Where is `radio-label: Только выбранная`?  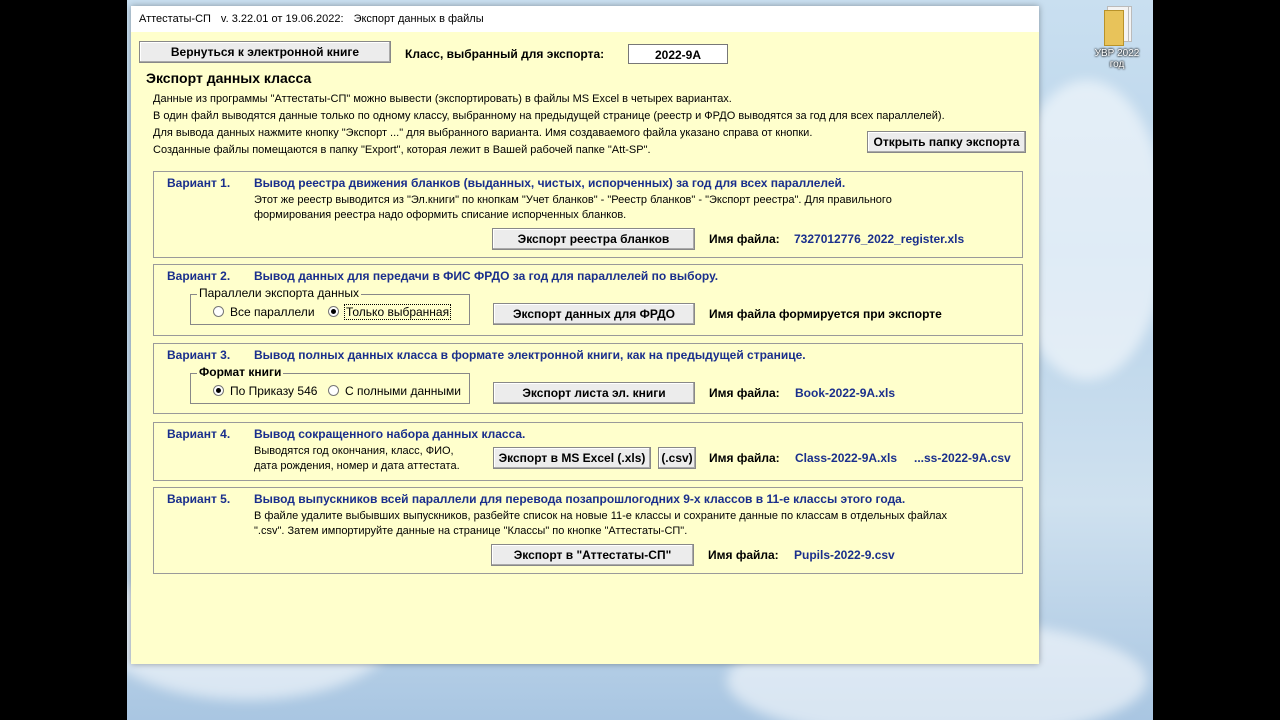
radio-label: Только выбранная is located at coordinates (397, 312).